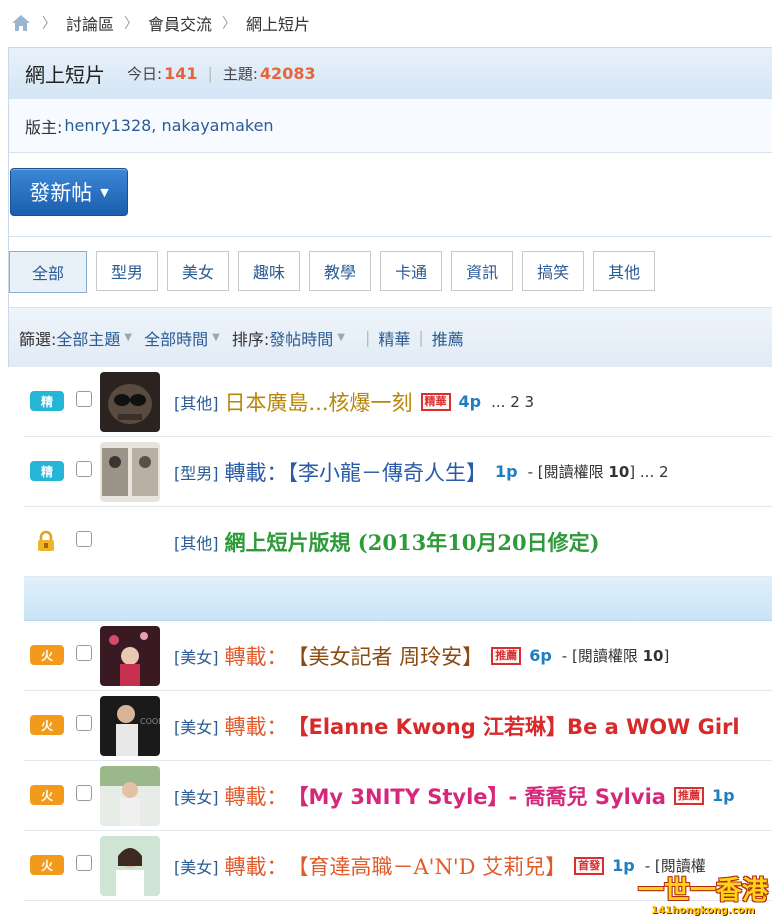  Describe the element at coordinates (553, 271) in the screenshot. I see `tab-funny: 搞笑` at that location.